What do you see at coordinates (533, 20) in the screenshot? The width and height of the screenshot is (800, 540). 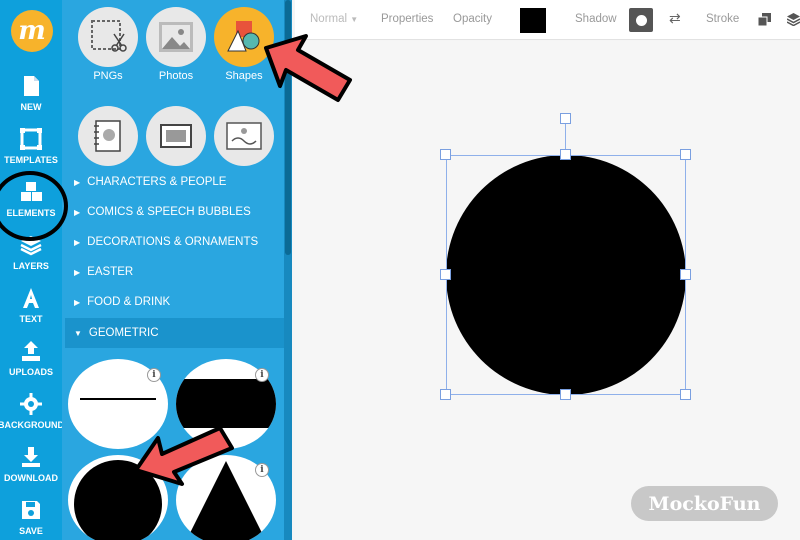 I see `fill-color-swatch` at bounding box center [533, 20].